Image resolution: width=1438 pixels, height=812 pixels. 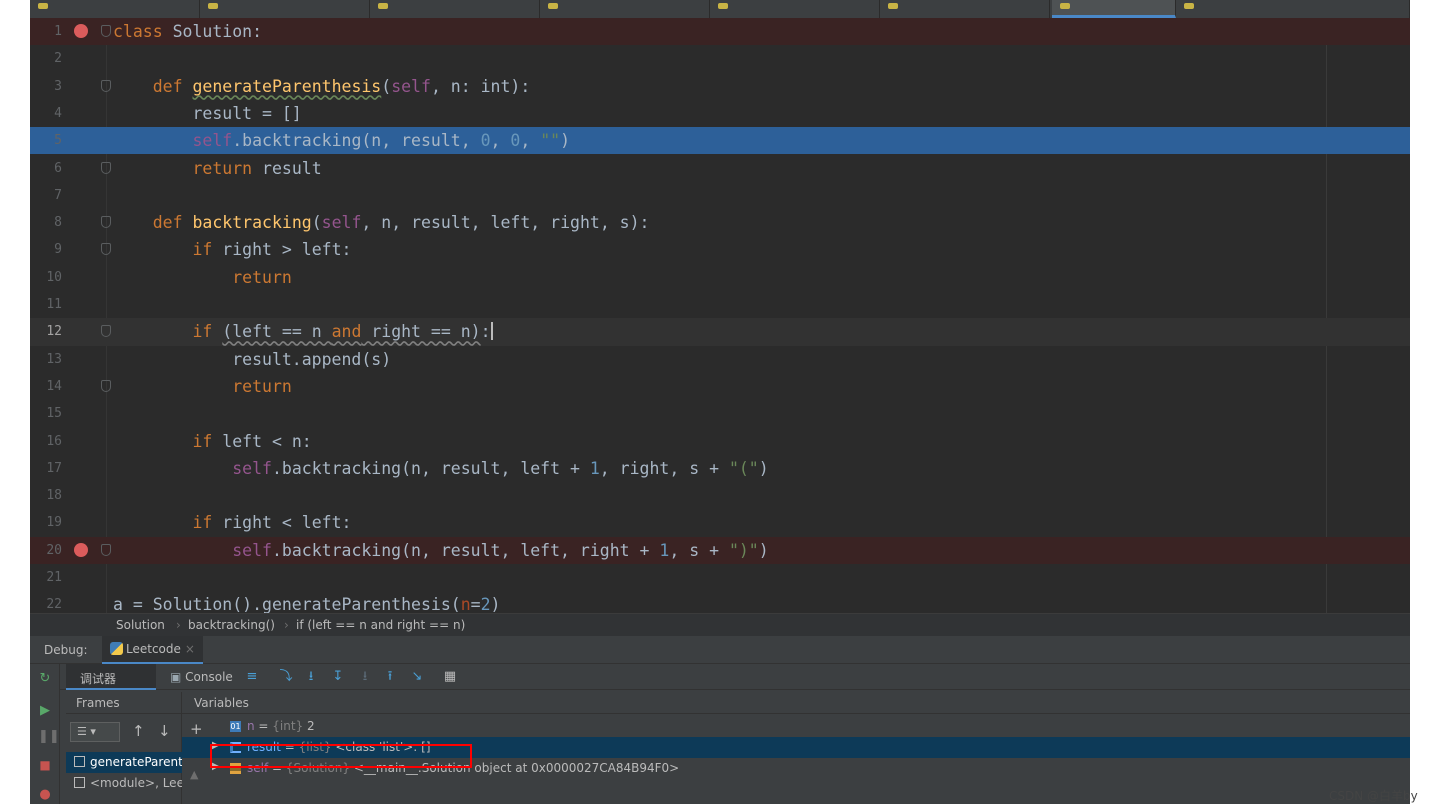 What do you see at coordinates (124, 762) in the screenshot?
I see `frame-item: generateParent` at bounding box center [124, 762].